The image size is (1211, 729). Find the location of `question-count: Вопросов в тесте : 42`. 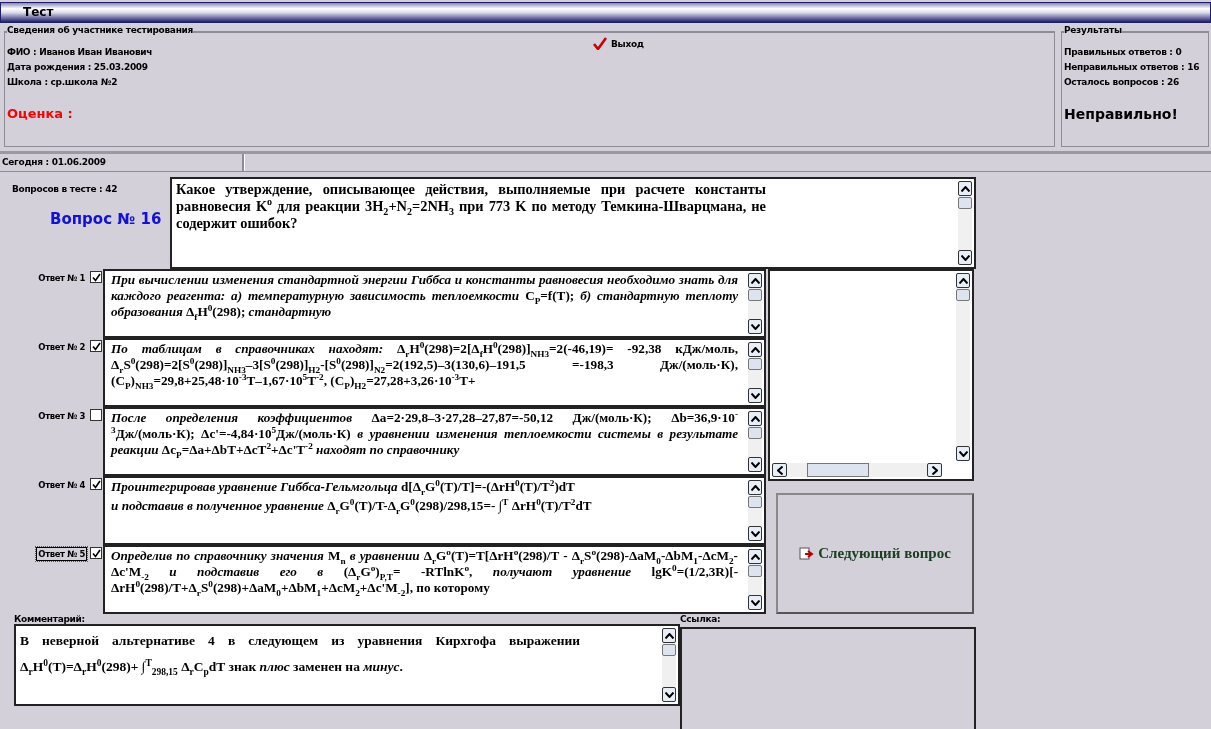

question-count: Вопросов в тесте : 42 is located at coordinates (65, 188).